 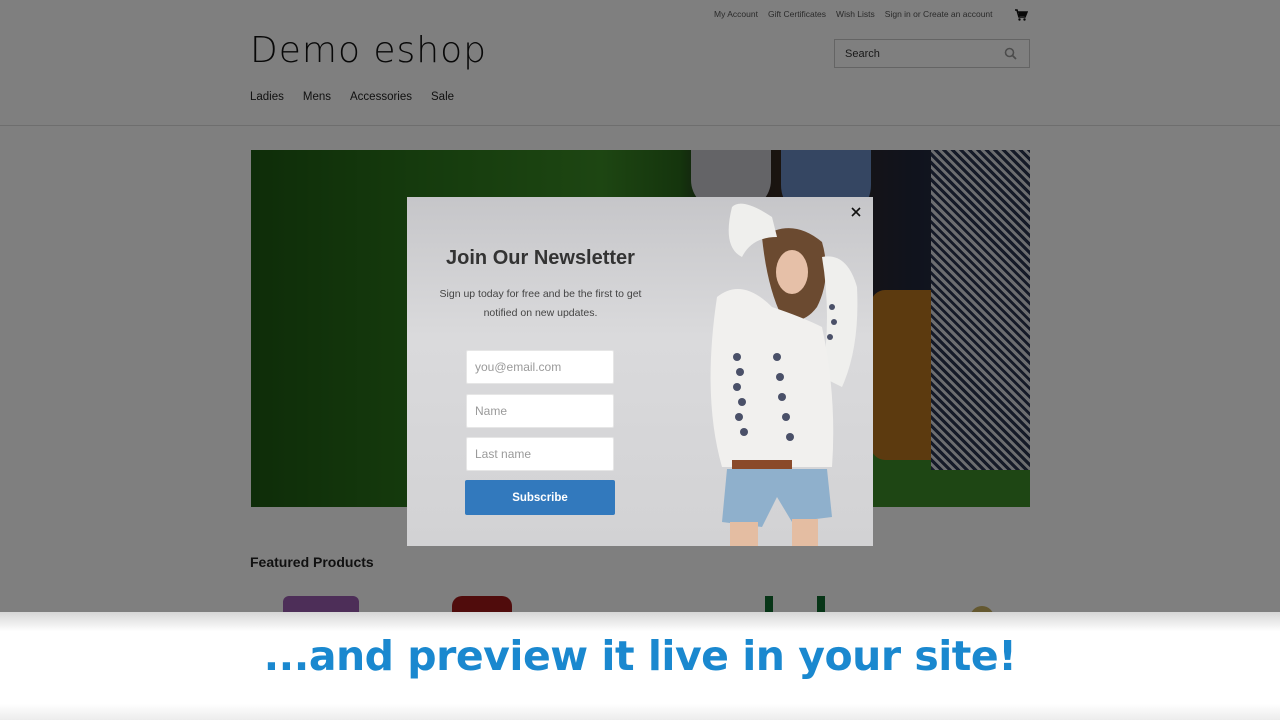 I want to click on last-name-field, so click(x=540, y=454).